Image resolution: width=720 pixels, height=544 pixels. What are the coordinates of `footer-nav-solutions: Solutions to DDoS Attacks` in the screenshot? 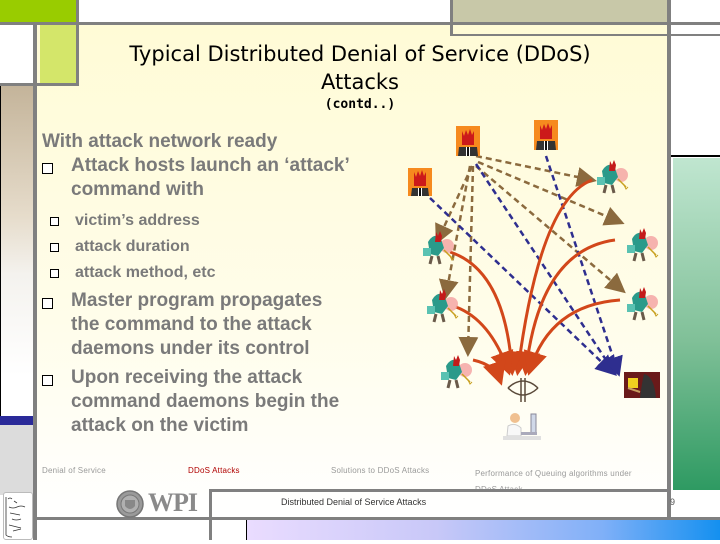 It's located at (380, 470).